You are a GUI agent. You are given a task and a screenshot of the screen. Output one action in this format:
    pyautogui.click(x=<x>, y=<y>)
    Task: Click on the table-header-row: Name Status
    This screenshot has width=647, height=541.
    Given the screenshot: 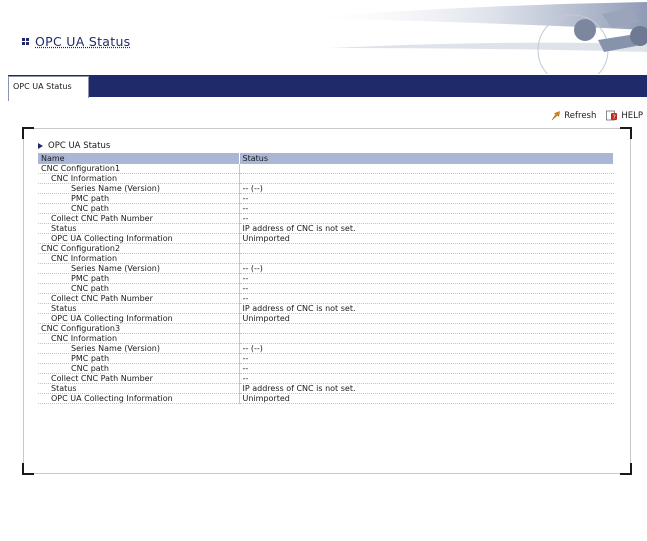 What is the action you would take?
    pyautogui.click(x=326, y=158)
    